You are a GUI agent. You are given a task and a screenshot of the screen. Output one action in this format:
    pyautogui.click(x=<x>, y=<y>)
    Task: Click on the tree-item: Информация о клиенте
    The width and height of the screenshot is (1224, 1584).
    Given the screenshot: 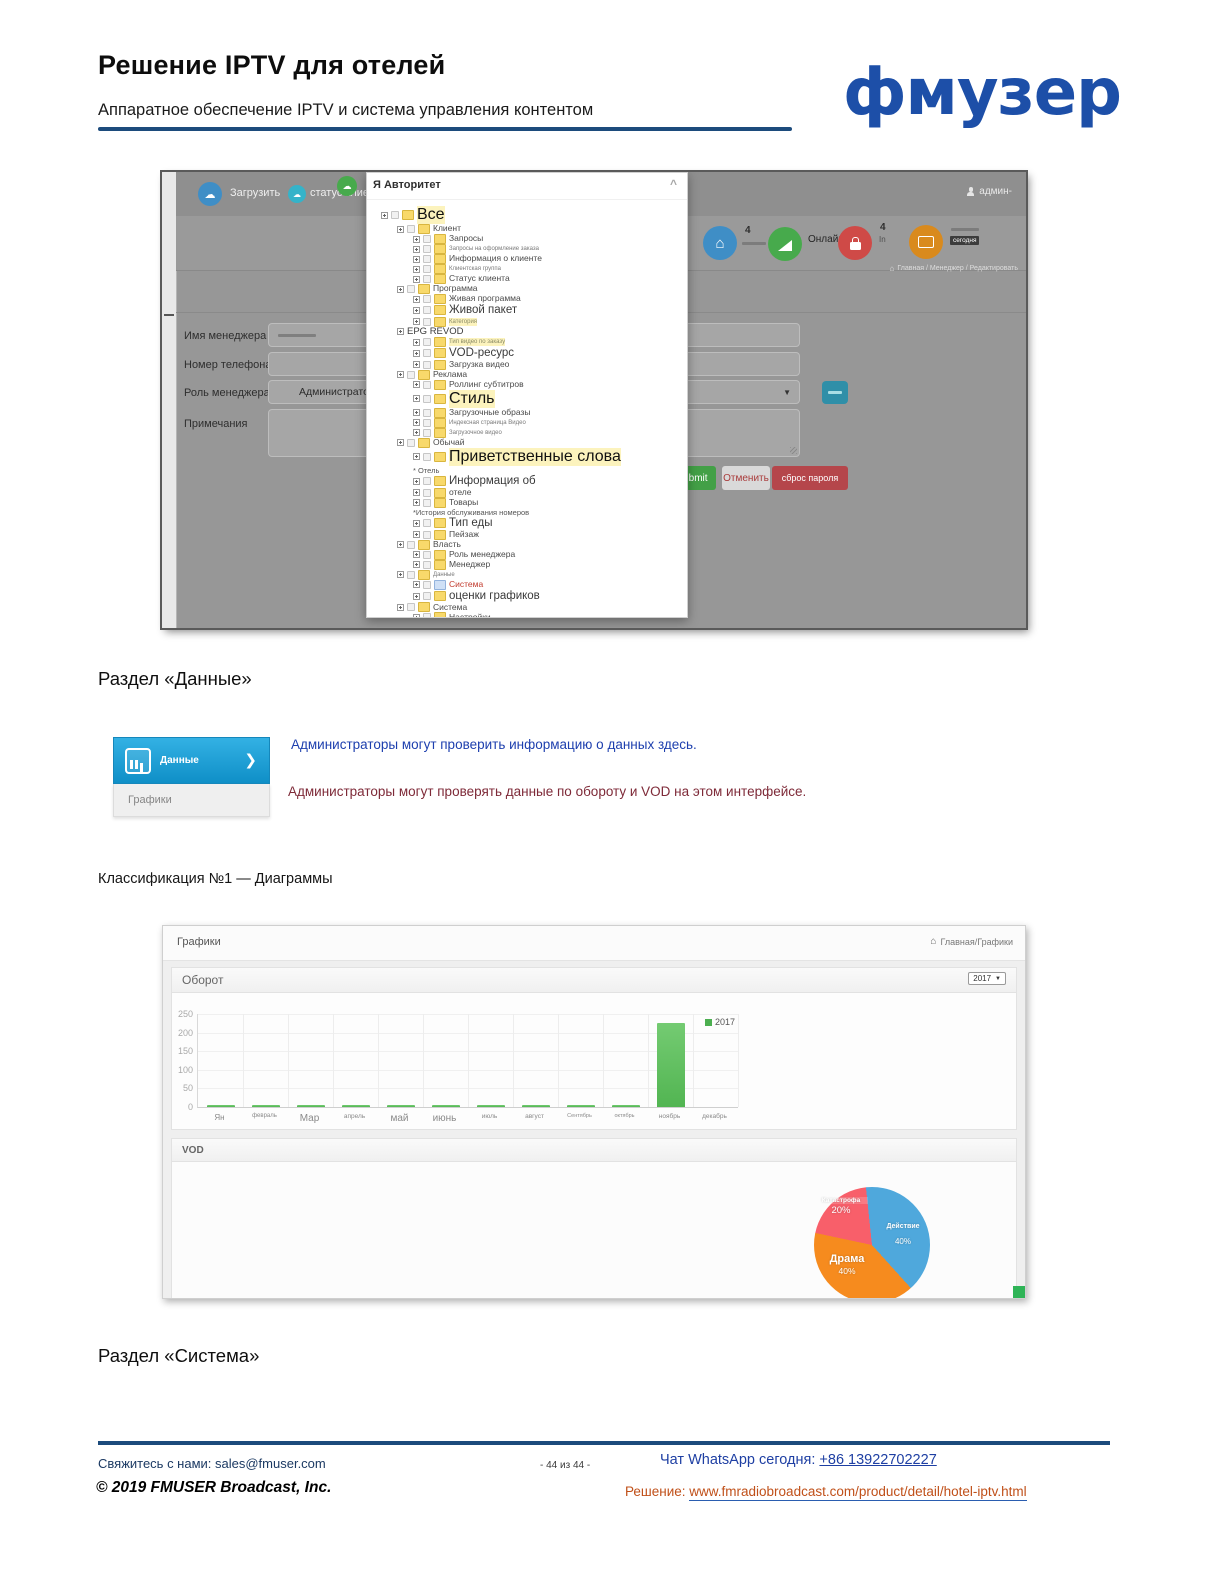 What is the action you would take?
    pyautogui.click(x=527, y=259)
    